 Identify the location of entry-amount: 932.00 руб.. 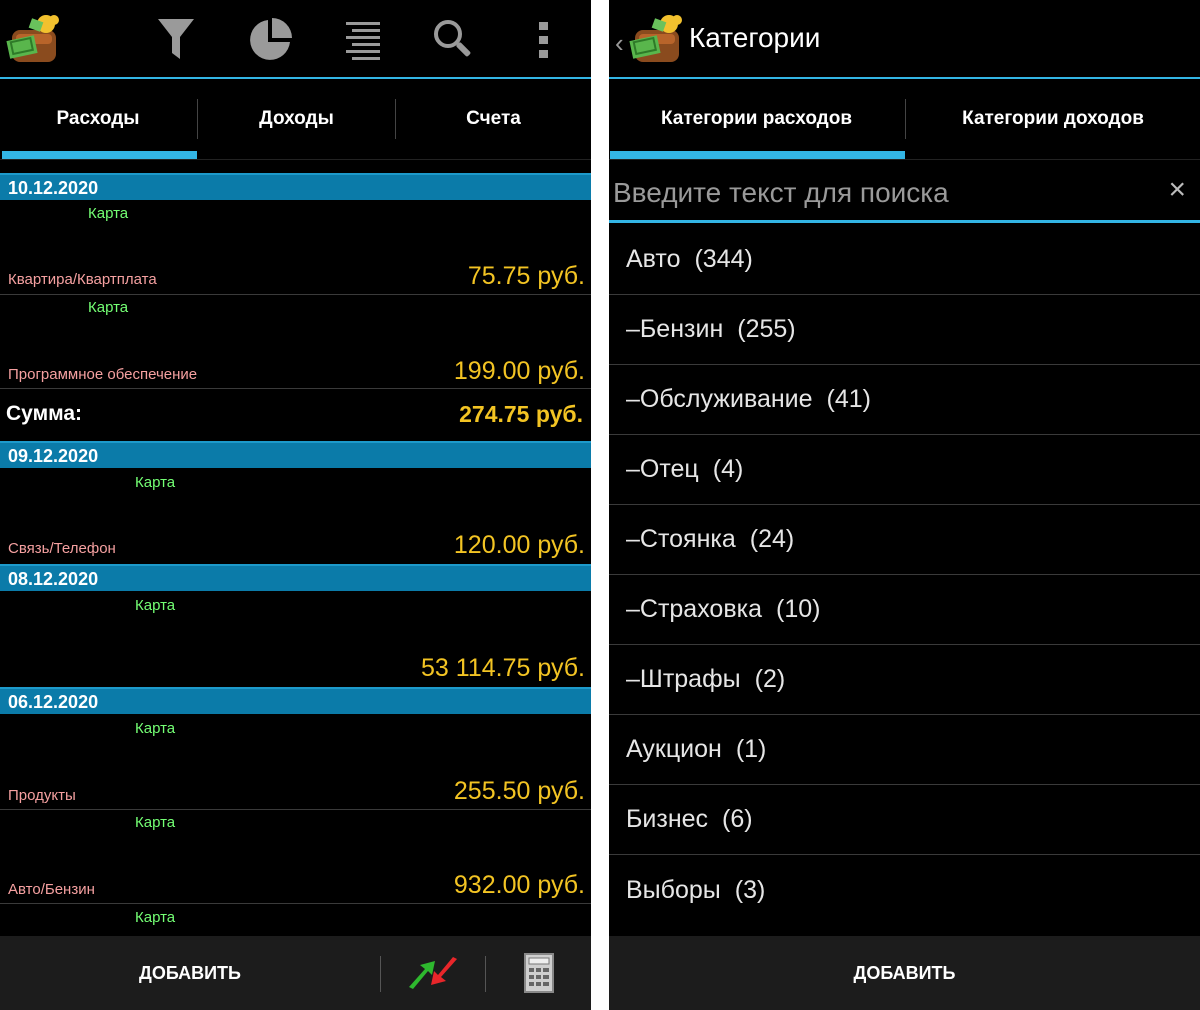
(519, 885).